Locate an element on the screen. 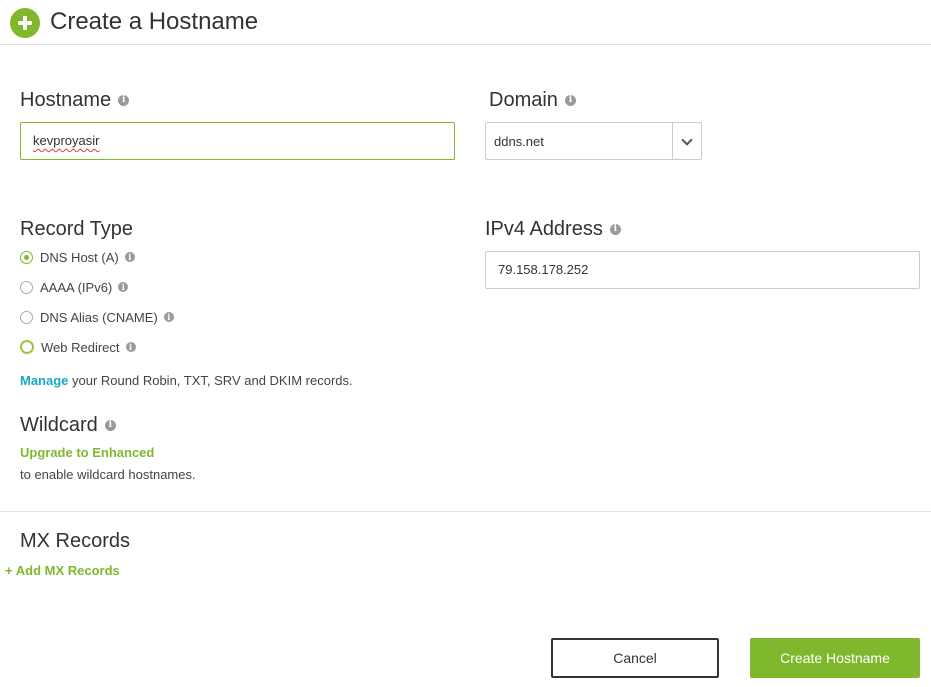  web-redirect-info-icon: i is located at coordinates (130, 347).